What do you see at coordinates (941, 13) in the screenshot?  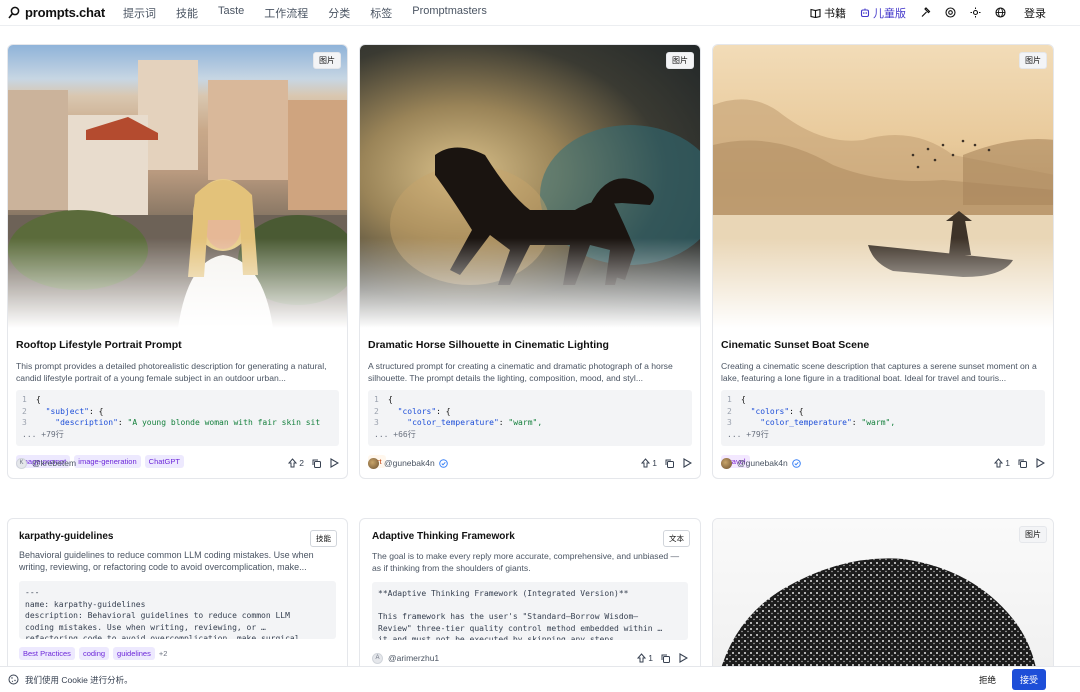 I see `header-actions: 书籍 儿童版 登录` at bounding box center [941, 13].